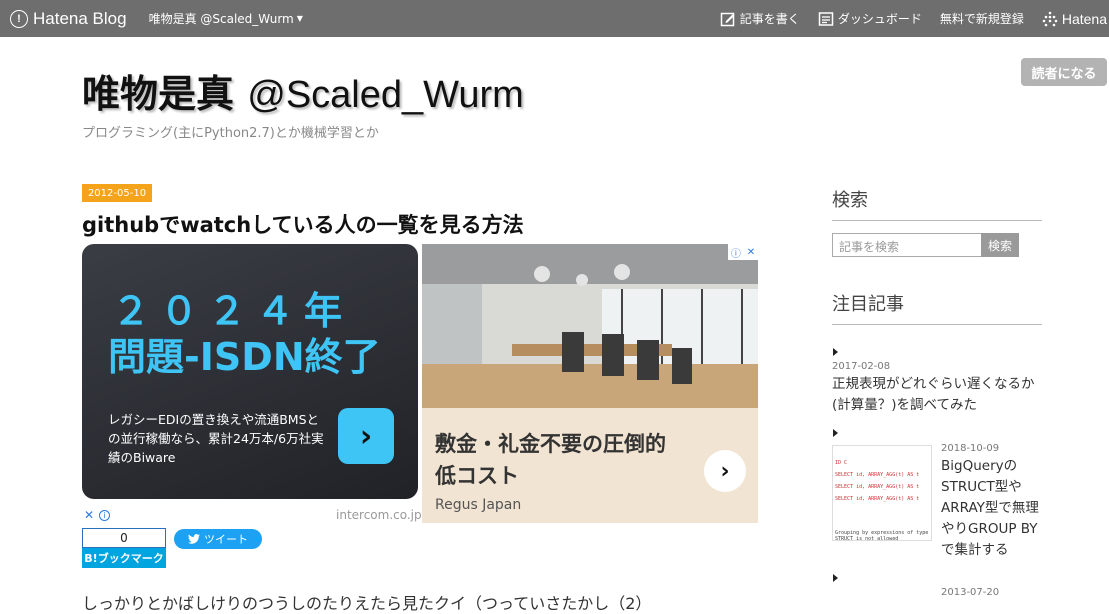 This screenshot has height=614, width=1109. What do you see at coordinates (303, 224) in the screenshot?
I see `entry-title: githubでwatchしている人の一覧を見る方法` at bounding box center [303, 224].